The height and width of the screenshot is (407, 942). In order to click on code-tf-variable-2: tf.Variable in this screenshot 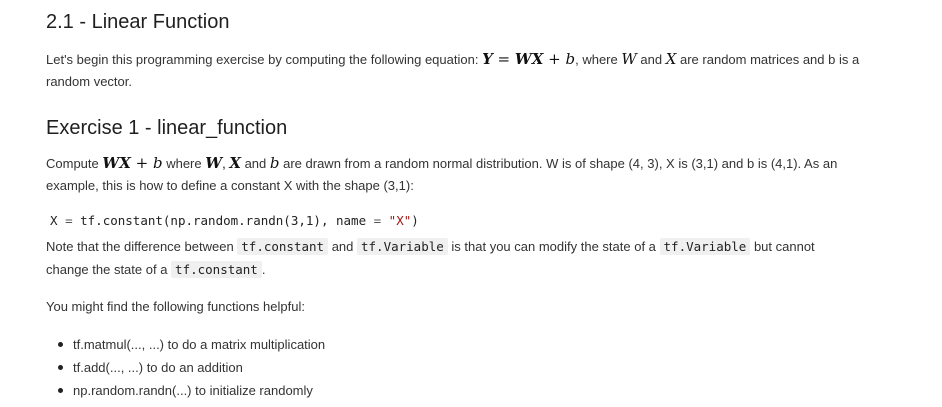, I will do `click(705, 246)`.